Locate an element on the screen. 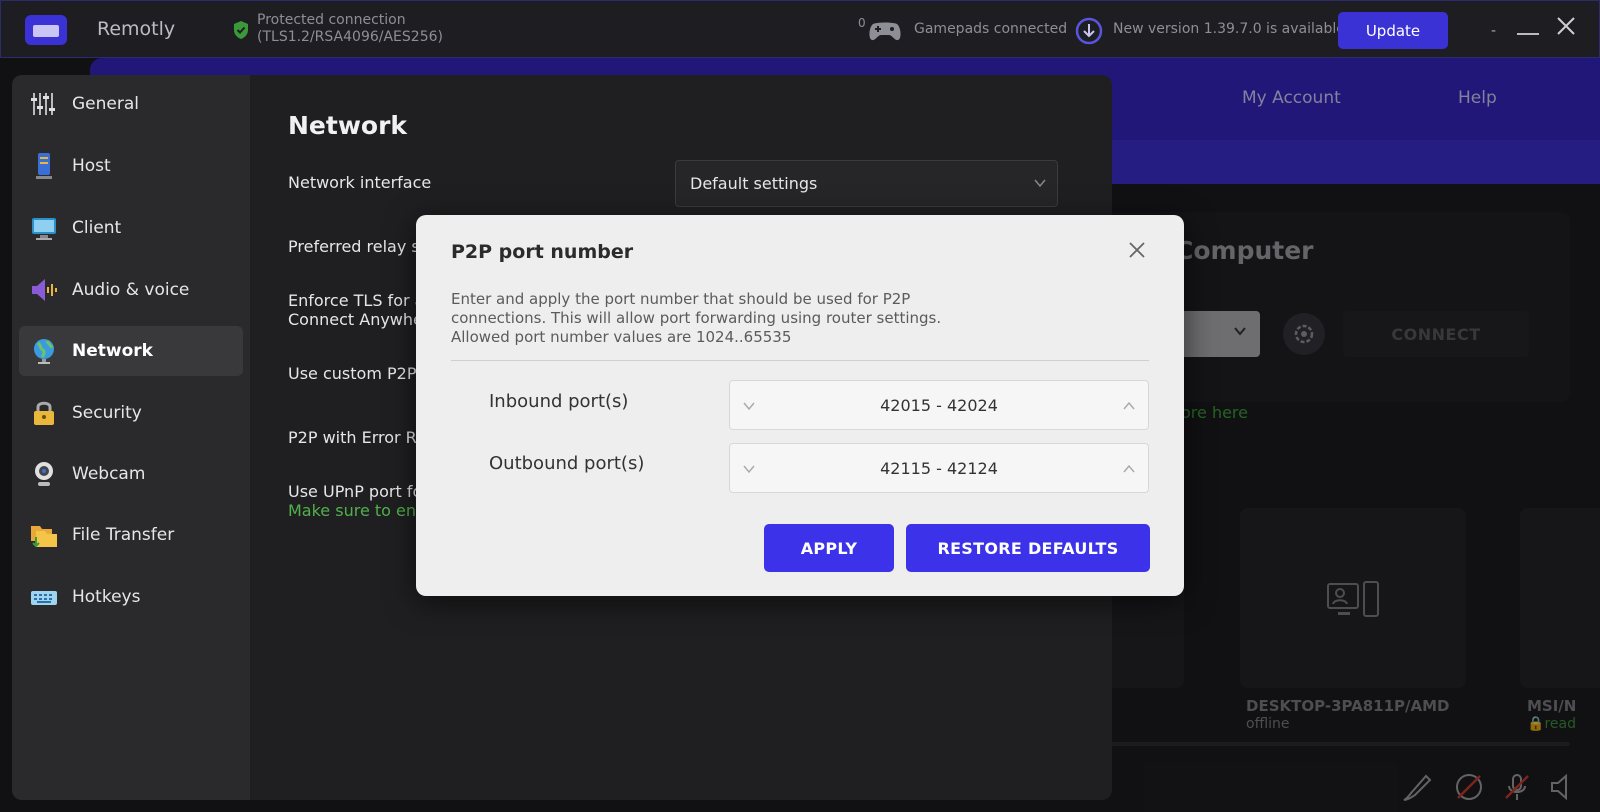  apply-button: APPLY is located at coordinates (829, 548).